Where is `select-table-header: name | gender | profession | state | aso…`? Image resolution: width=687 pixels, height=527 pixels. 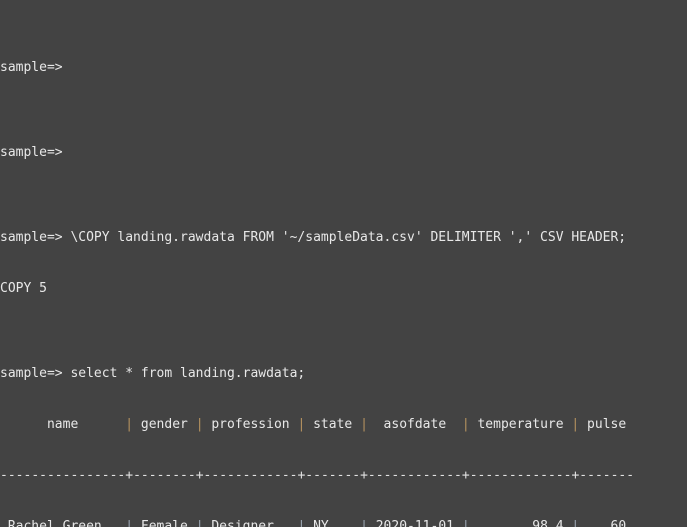
select-table-header: name | gender | profession | state | aso… is located at coordinates (313, 424).